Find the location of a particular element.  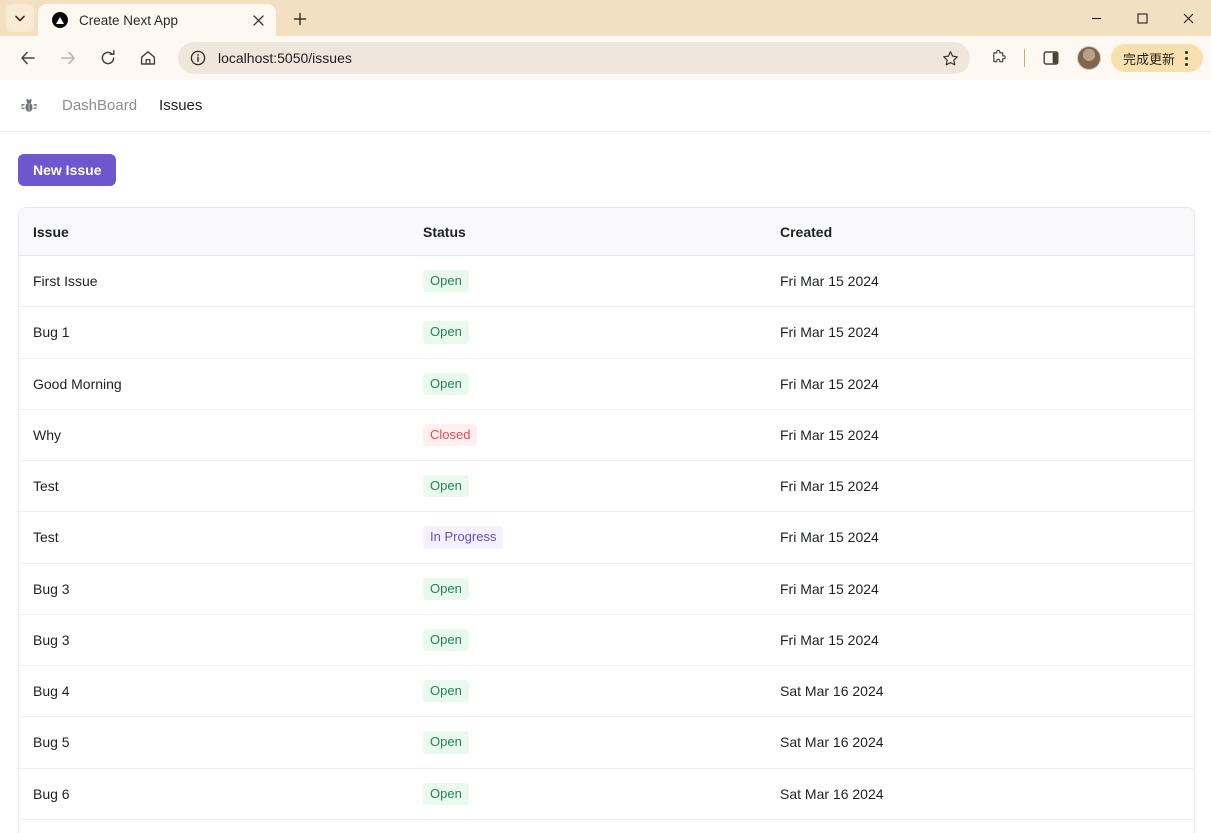

table-row: AhaOpenSat Mar 16 2024 is located at coordinates (606, 826).